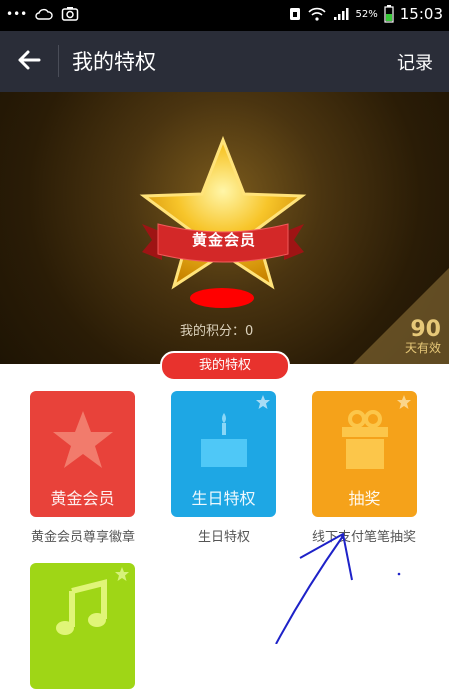 The image size is (449, 689). Describe the element at coordinates (364, 498) in the screenshot. I see `tile-label: 抽奖` at that location.